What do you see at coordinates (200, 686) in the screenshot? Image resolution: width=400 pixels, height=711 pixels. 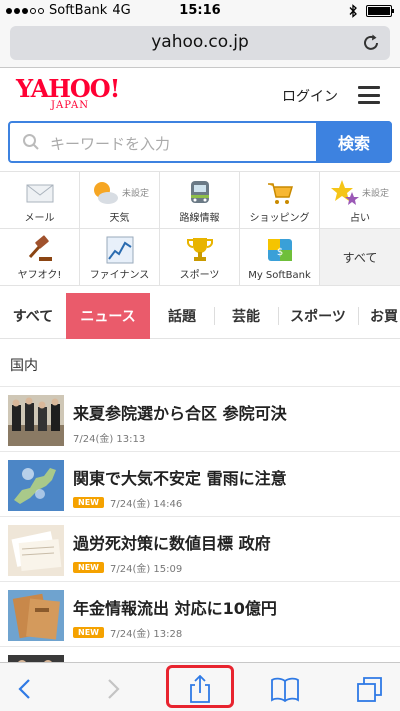 I see `share-button-highlight` at bounding box center [200, 686].